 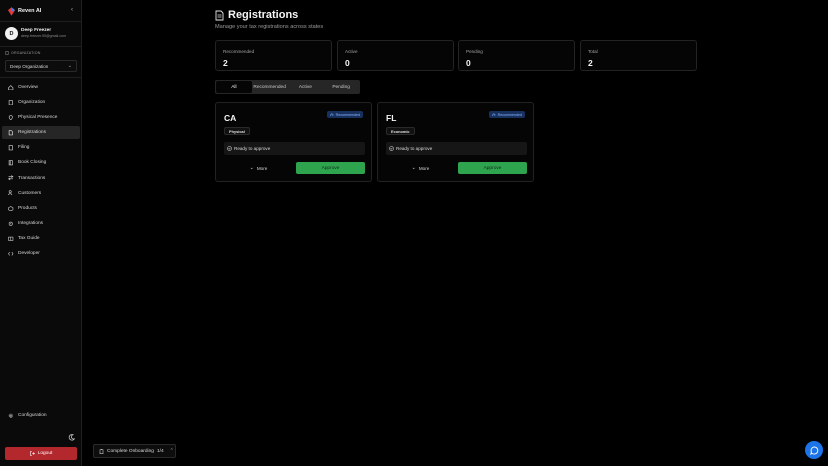 What do you see at coordinates (30, 11) in the screenshot?
I see `brand-name: Reven AI` at bounding box center [30, 11].